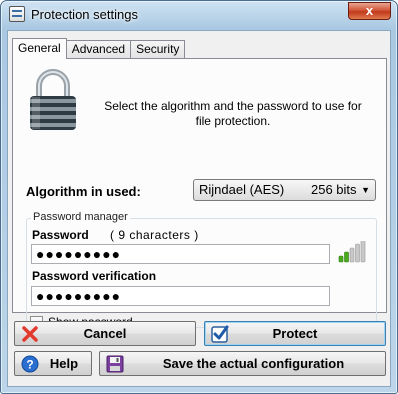  Describe the element at coordinates (53, 99) in the screenshot. I see `padlock-icon` at that location.